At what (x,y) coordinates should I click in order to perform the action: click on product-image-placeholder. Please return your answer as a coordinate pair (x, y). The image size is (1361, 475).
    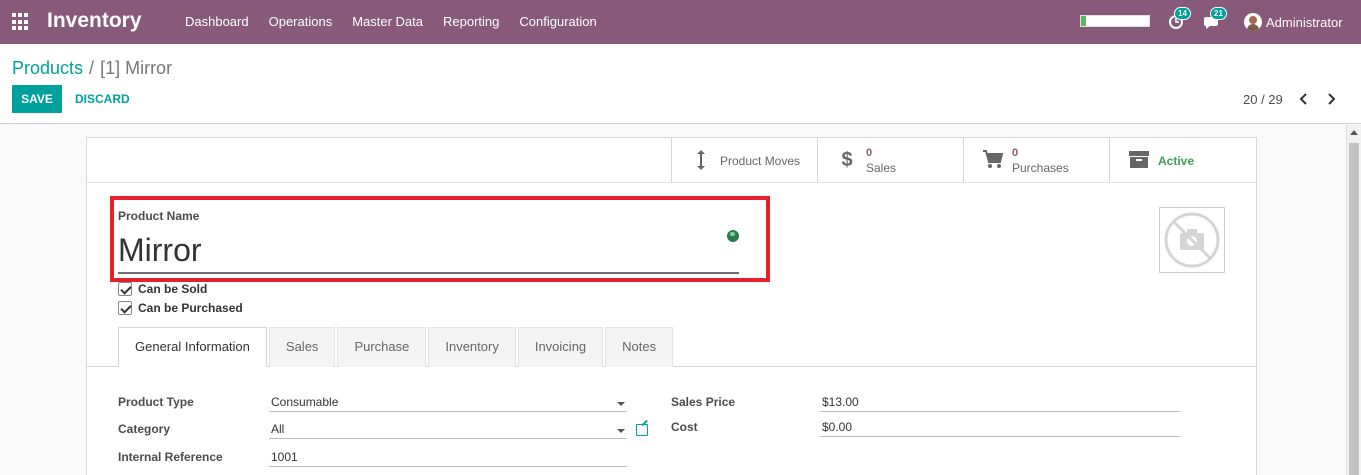
    Looking at the image, I should click on (1192, 240).